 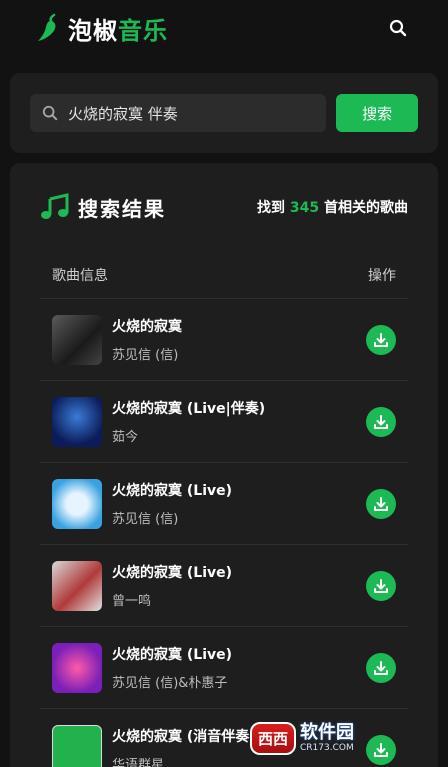 What do you see at coordinates (239, 421) in the screenshot?
I see `song-info: 火烧的寂寞 (Live|伴奏) 茹今` at bounding box center [239, 421].